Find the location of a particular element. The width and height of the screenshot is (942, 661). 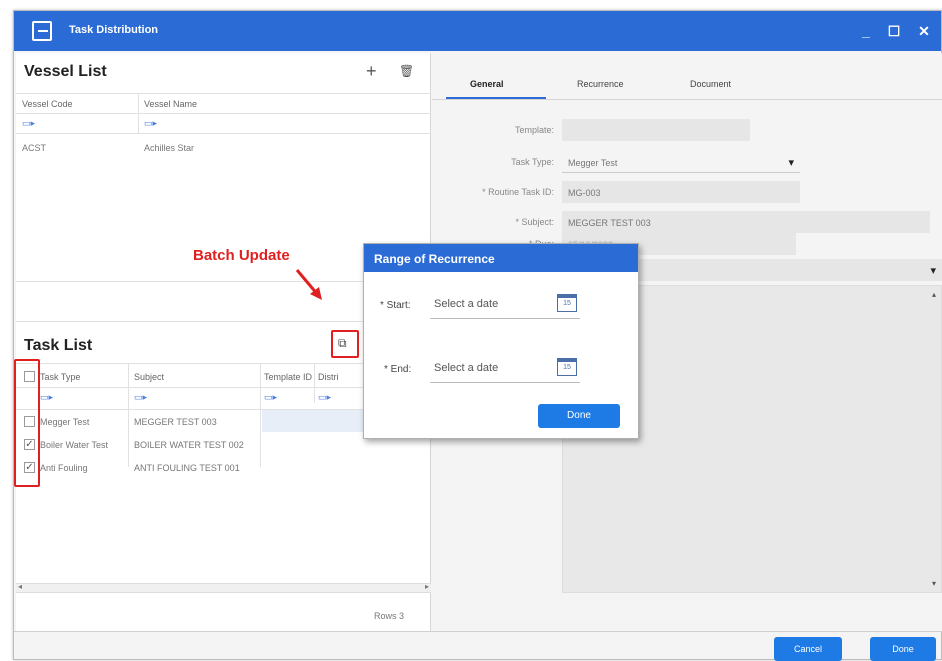

template-label: Template: is located at coordinates (534, 130).